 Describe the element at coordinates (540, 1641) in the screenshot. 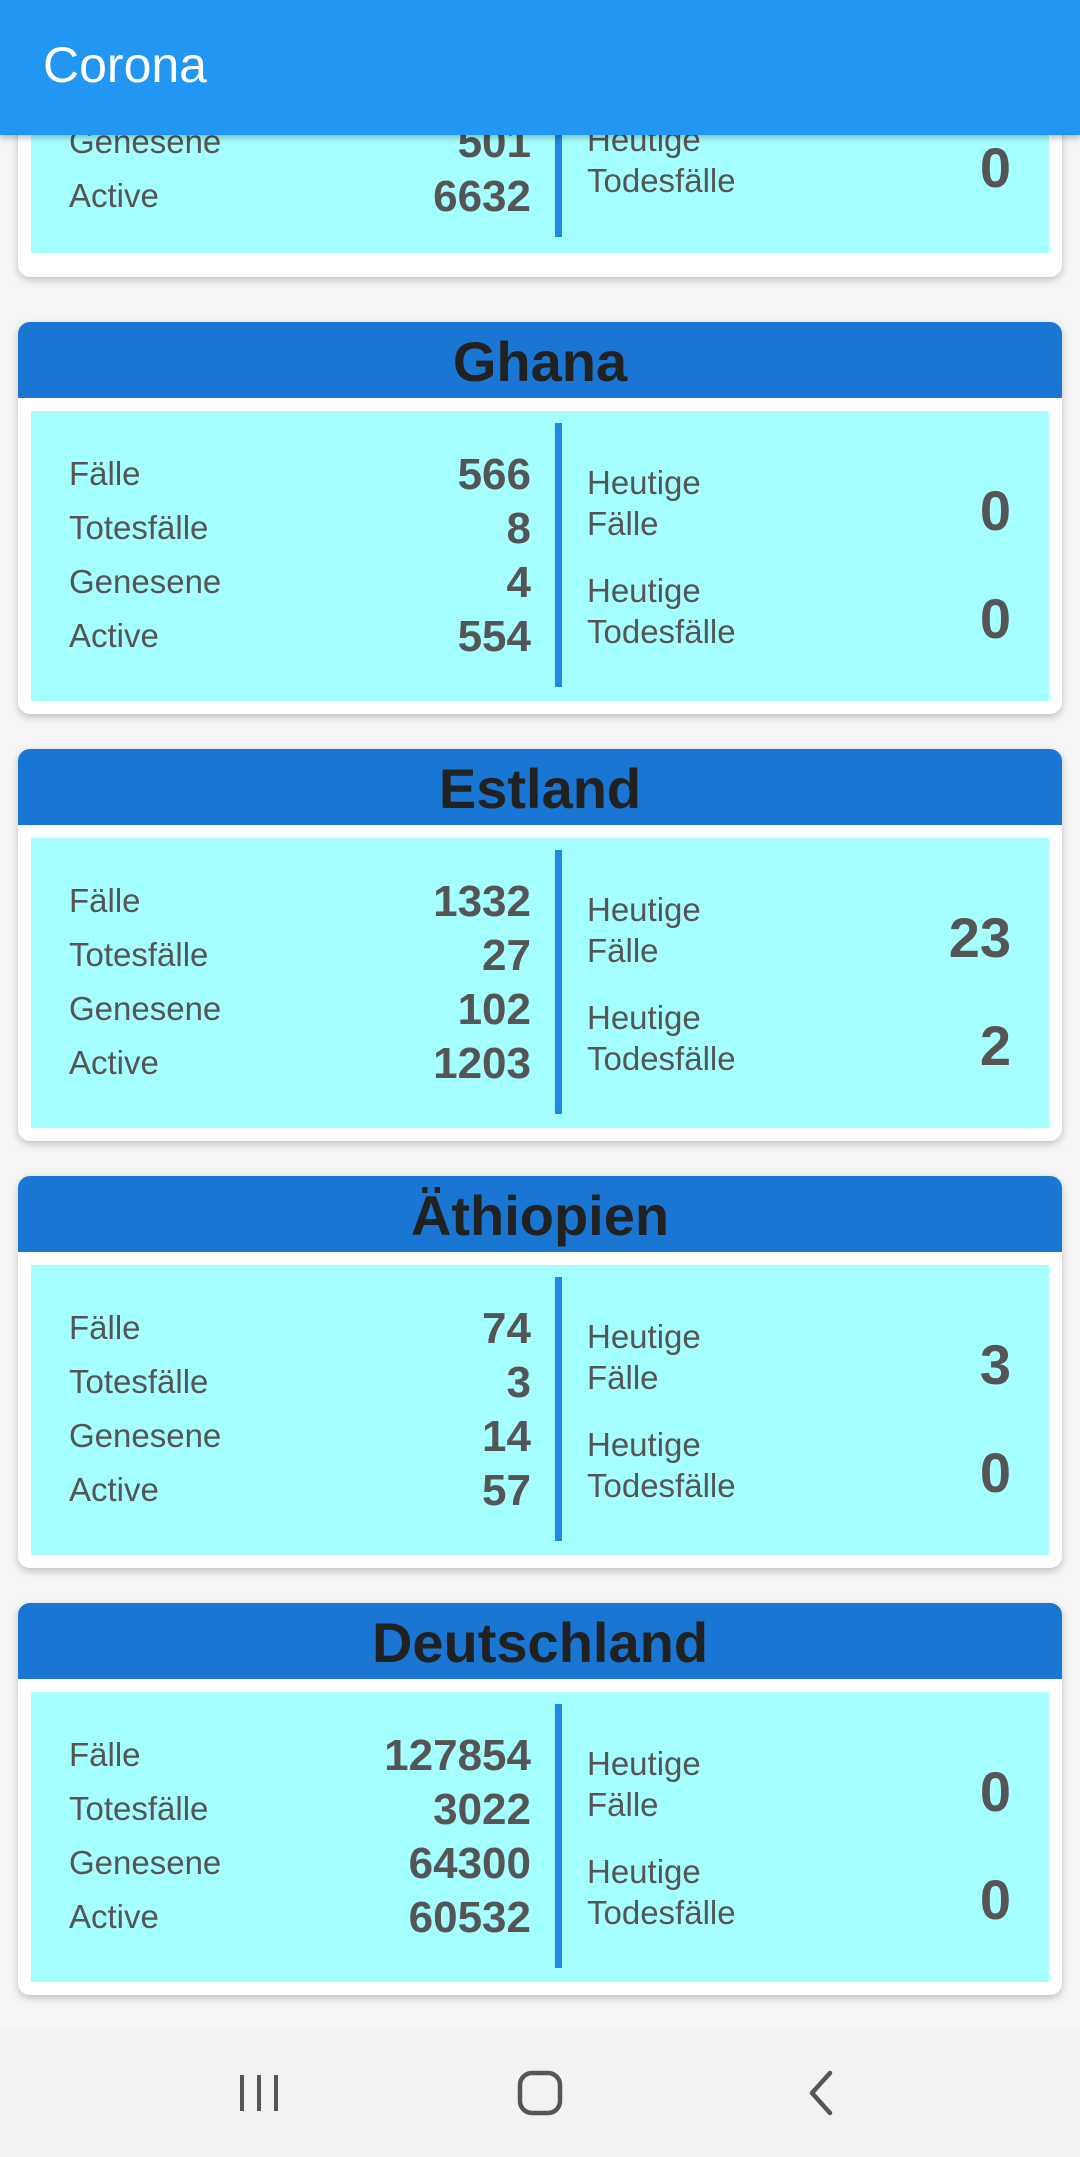

I see `country-name: Deutschland` at that location.